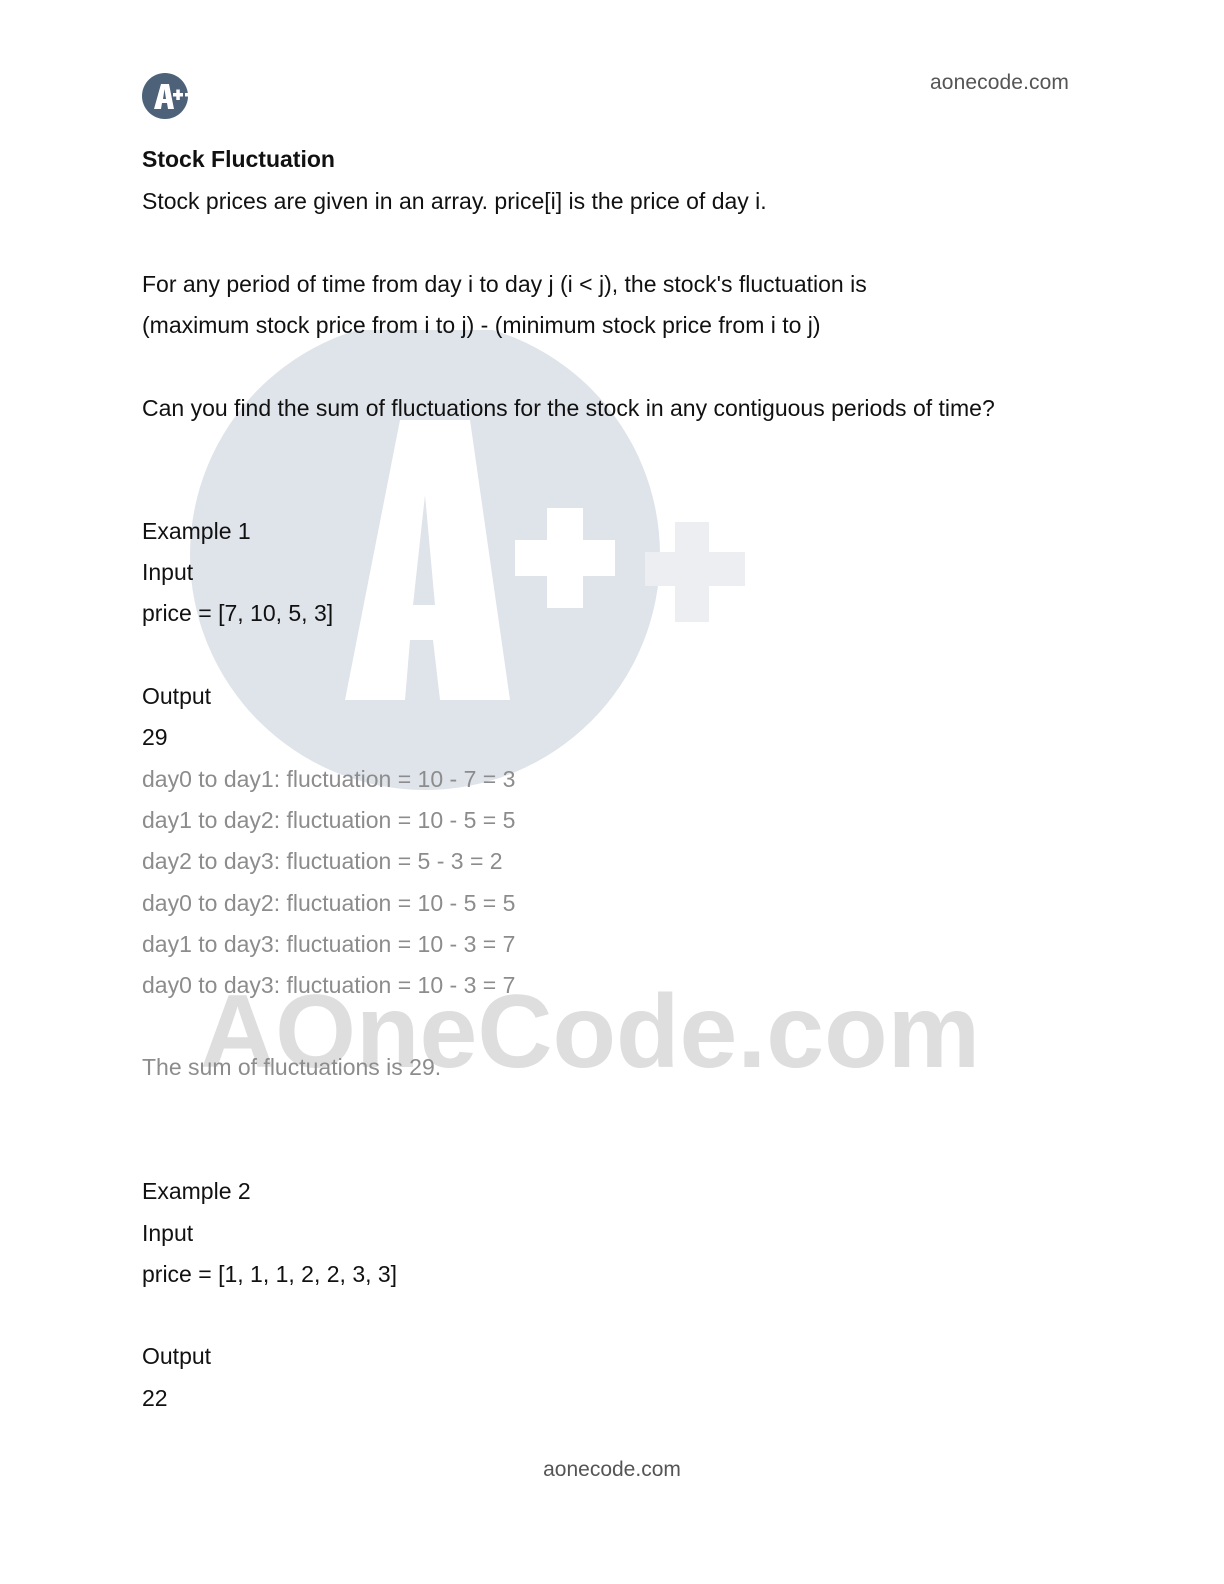 This screenshot has height=1584, width=1224. Describe the element at coordinates (238, 613) in the screenshot. I see `example-1-input-value: price = [7, 10, 5, 3]` at that location.